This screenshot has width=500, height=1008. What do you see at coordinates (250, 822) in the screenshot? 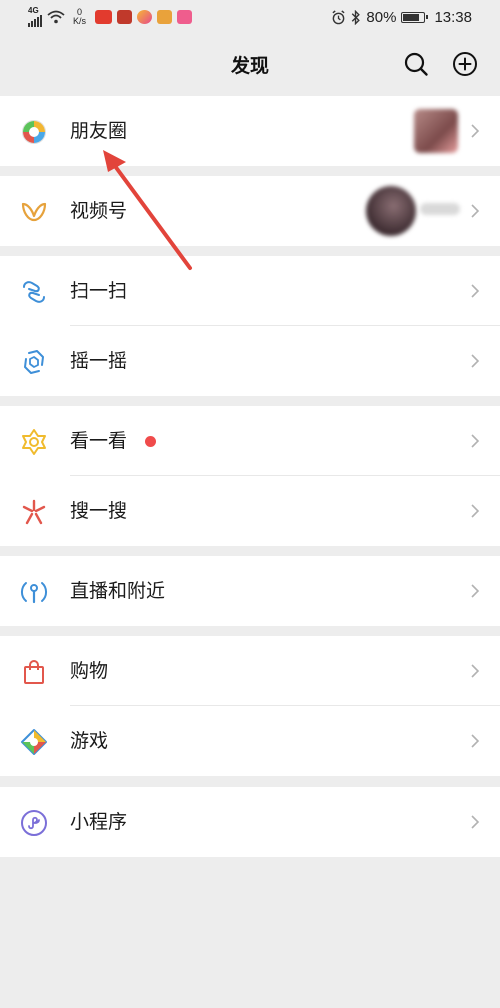
I see `menu-item-mini-programs: 小程序` at bounding box center [250, 822].